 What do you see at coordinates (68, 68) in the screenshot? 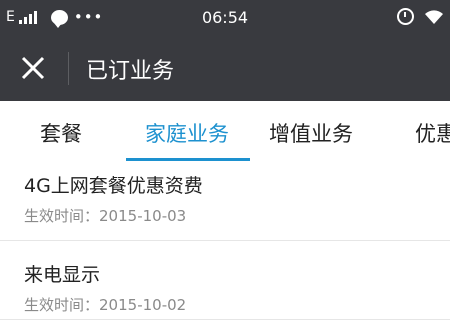
I see `nav-divider` at bounding box center [68, 68].